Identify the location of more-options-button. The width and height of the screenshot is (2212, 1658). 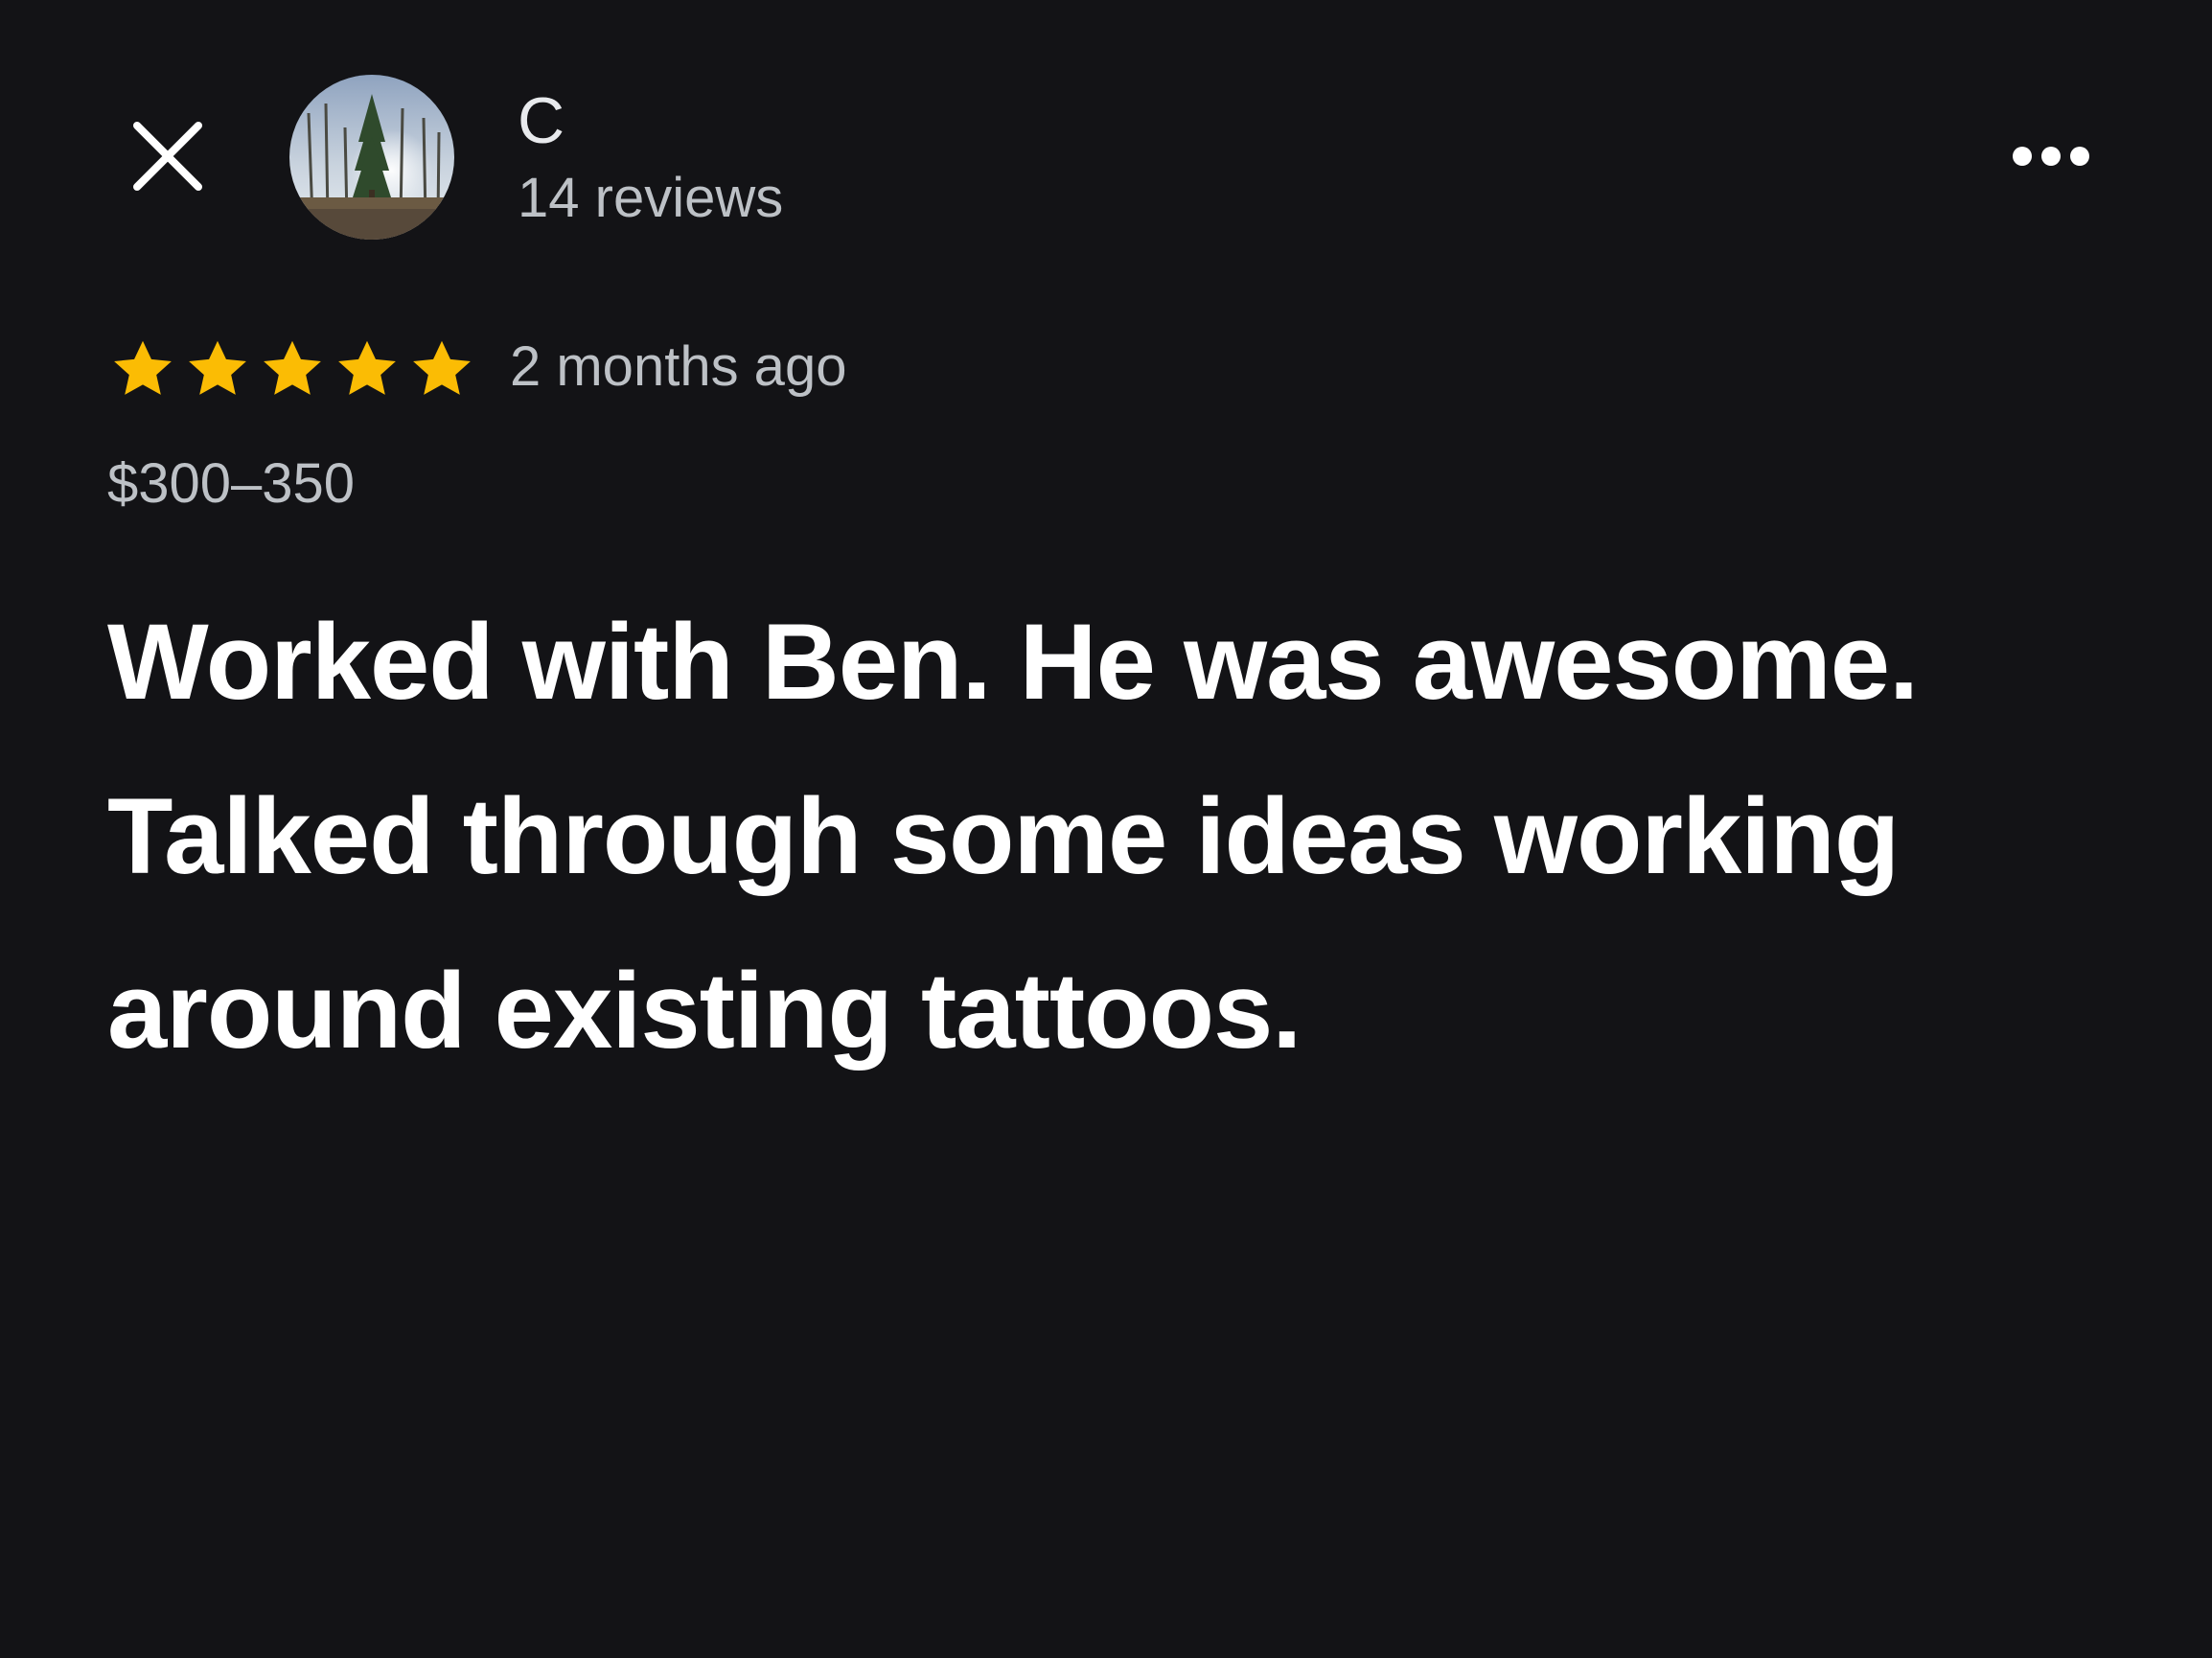
(2050, 158).